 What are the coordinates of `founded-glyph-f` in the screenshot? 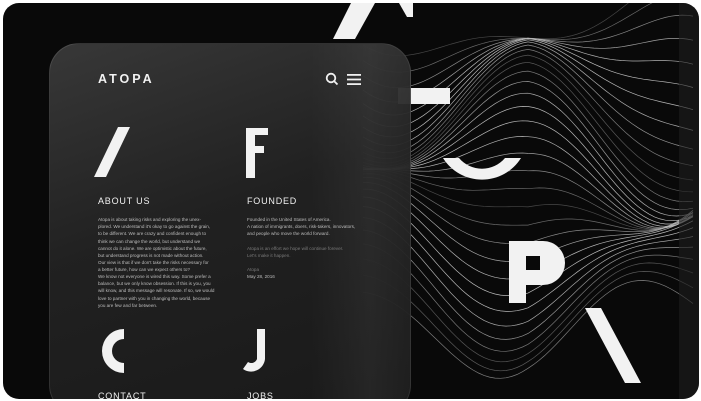 It's located at (257, 153).